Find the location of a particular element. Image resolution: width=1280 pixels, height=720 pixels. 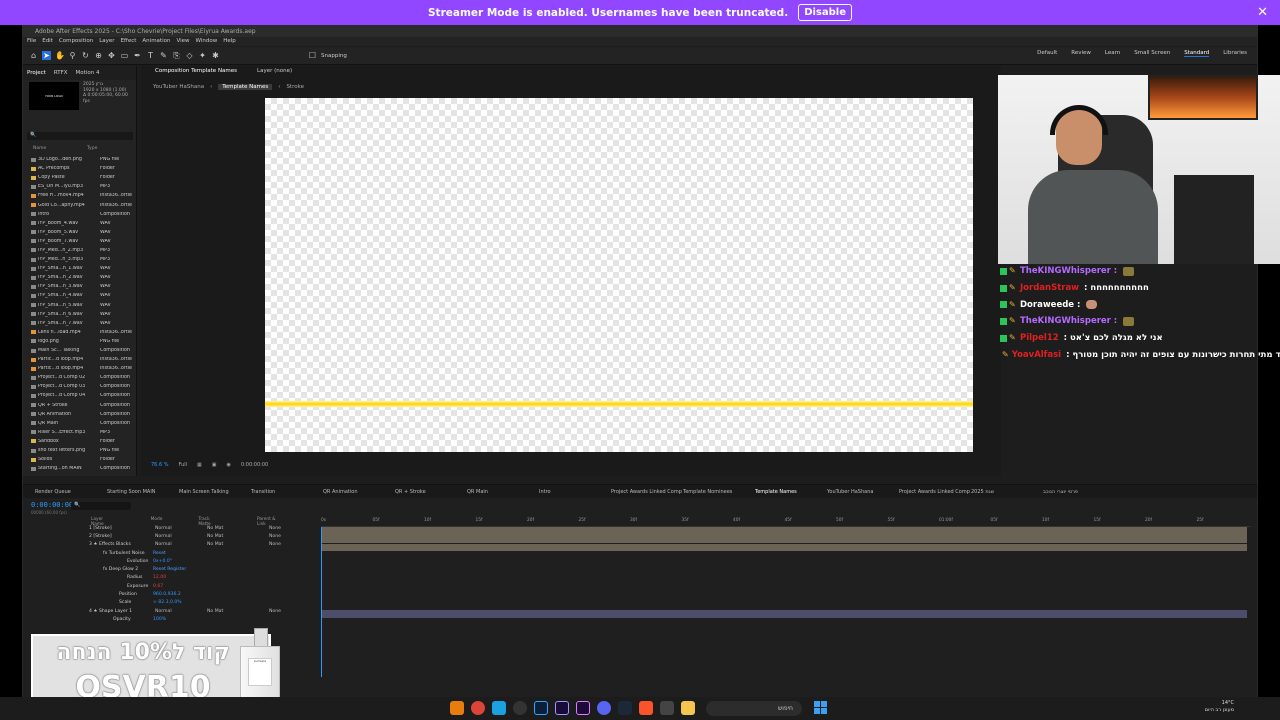

project-item: AC Precomps Folder is located at coordinates (80, 168).